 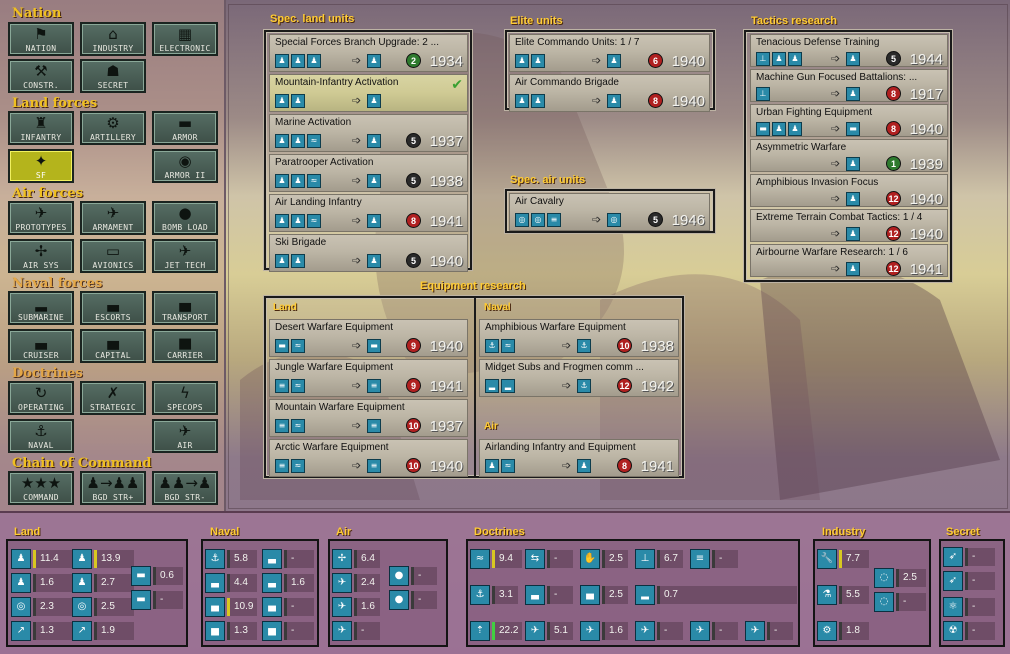 What do you see at coordinates (41, 431) in the screenshot?
I see `anchor-icon: ⚓` at bounding box center [41, 431].